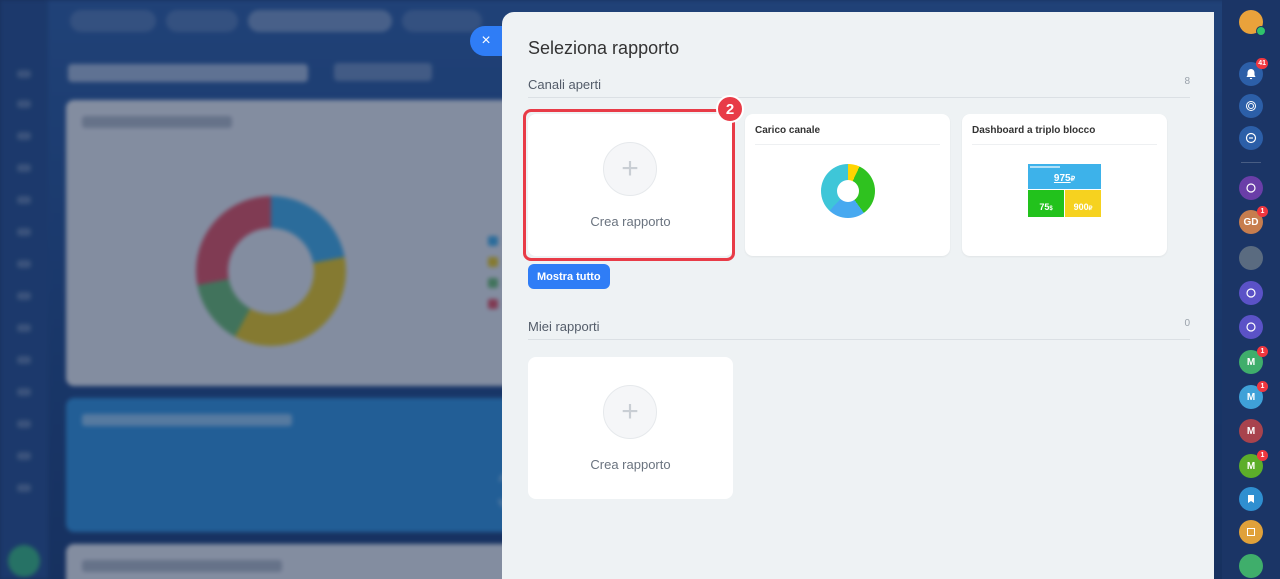 The width and height of the screenshot is (1280, 579). I want to click on thumb-top-value: 975, so click(1062, 178).